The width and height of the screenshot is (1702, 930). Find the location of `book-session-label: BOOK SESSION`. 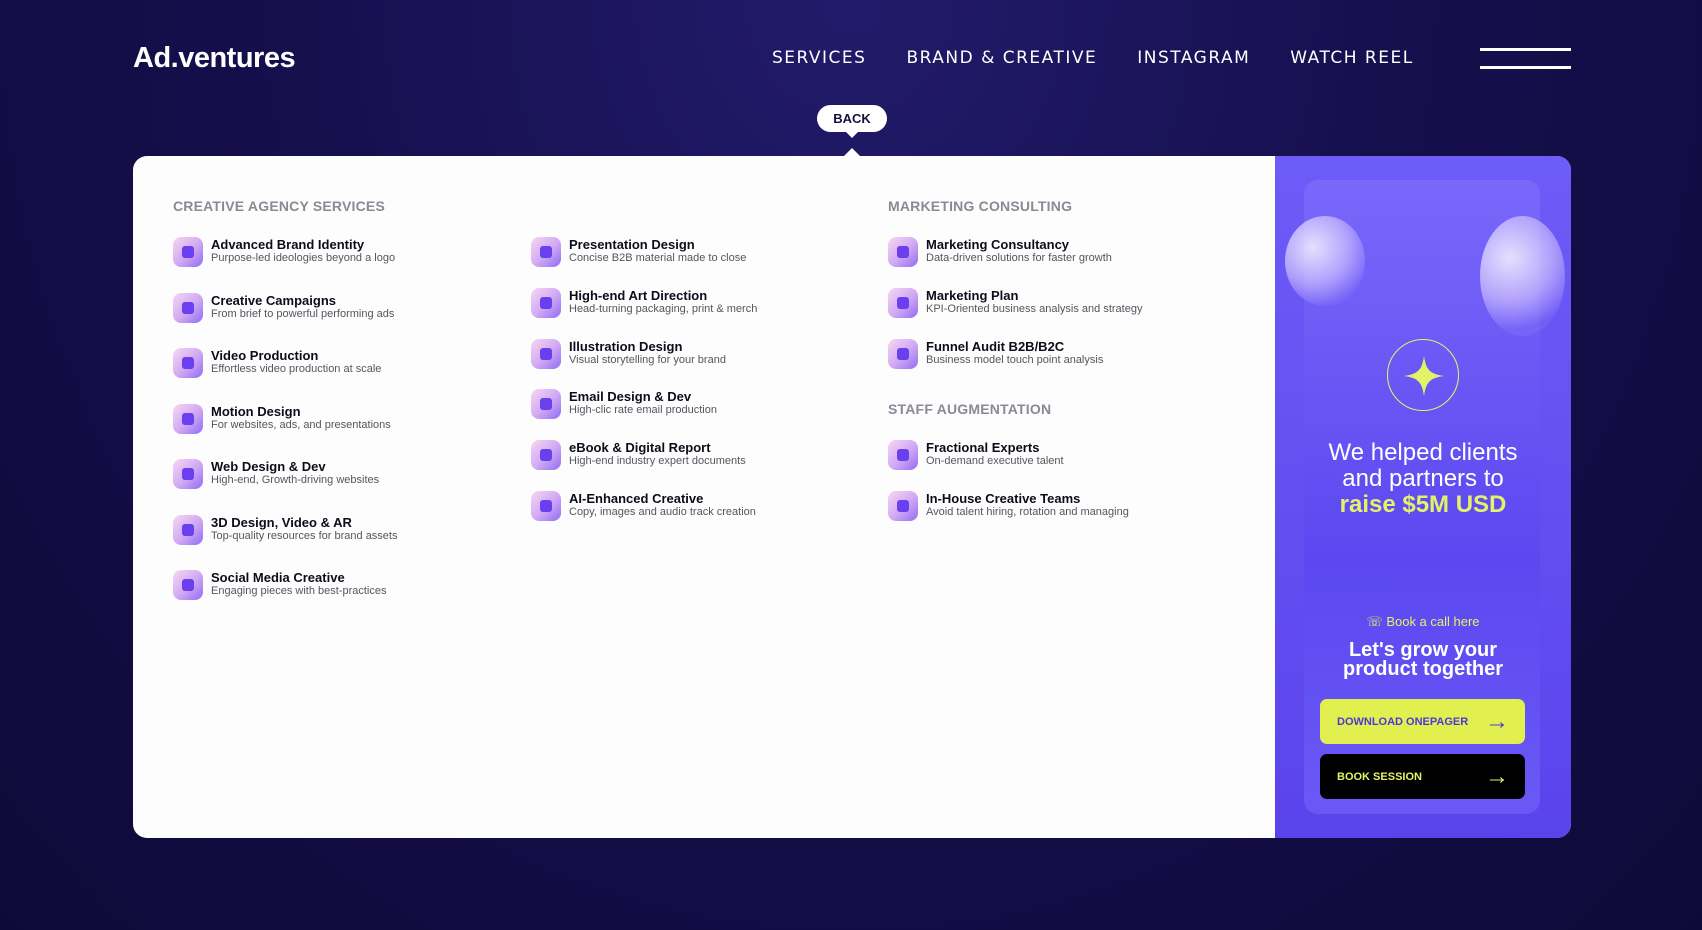

book-session-label: BOOK SESSION is located at coordinates (1379, 776).